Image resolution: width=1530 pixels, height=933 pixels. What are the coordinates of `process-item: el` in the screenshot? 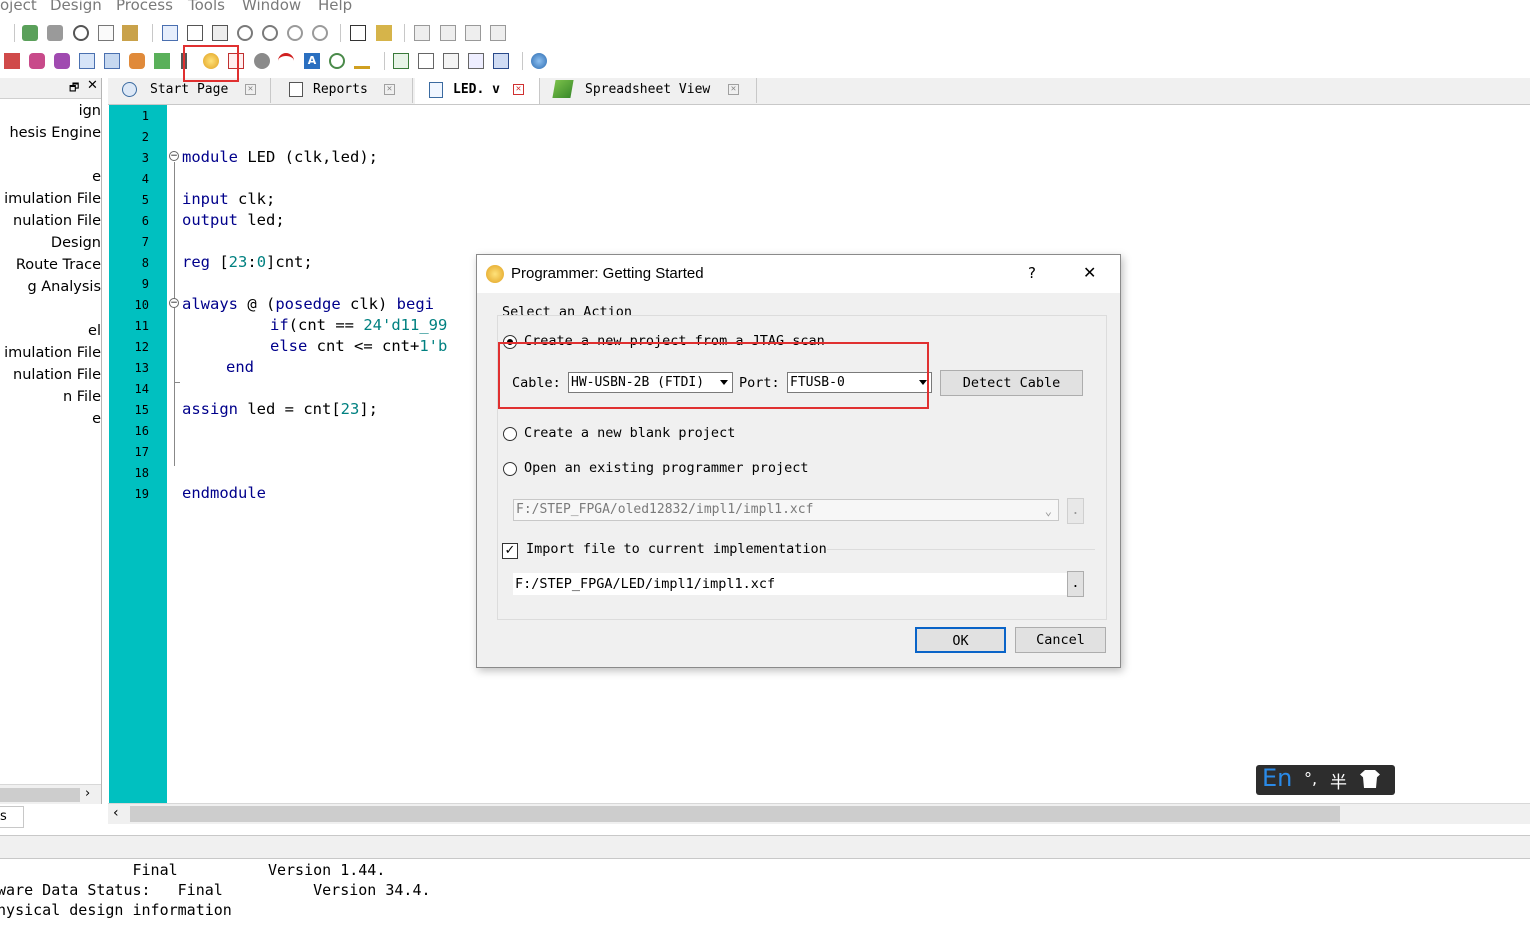 It's located at (50, 331).